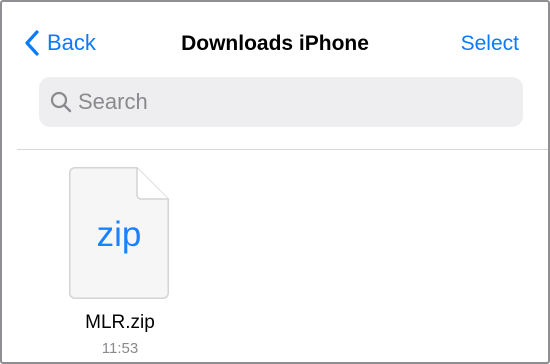  I want to click on search-bar, so click(281, 102).